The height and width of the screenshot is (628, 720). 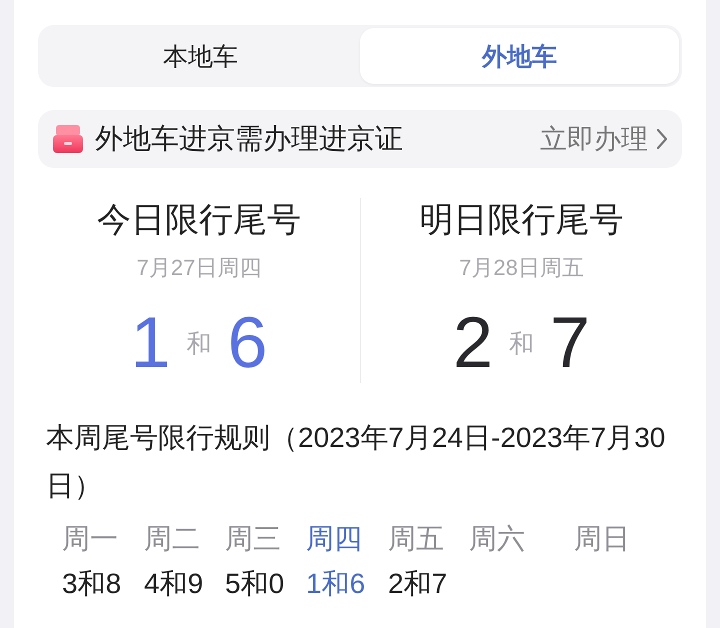 What do you see at coordinates (199, 268) in the screenshot?
I see `restriction-date: 7月27日周四` at bounding box center [199, 268].